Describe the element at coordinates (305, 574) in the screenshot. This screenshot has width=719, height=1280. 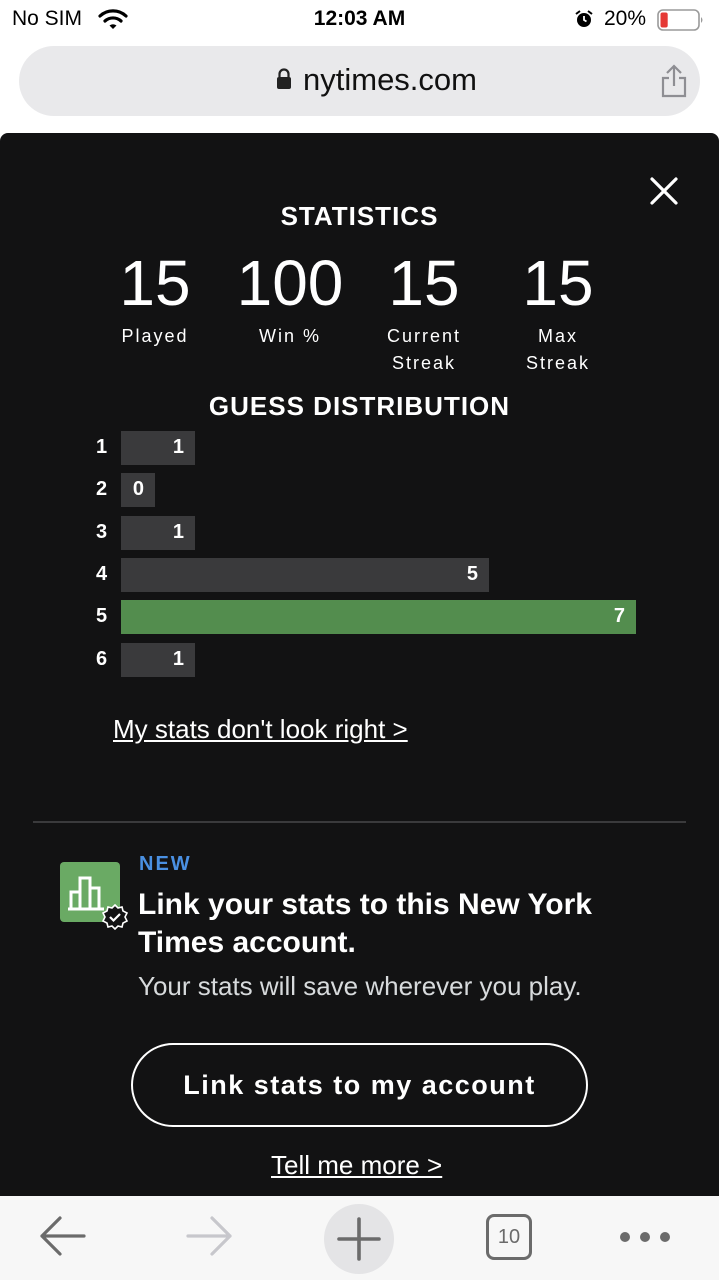
I see `distribution-bar: 5` at that location.